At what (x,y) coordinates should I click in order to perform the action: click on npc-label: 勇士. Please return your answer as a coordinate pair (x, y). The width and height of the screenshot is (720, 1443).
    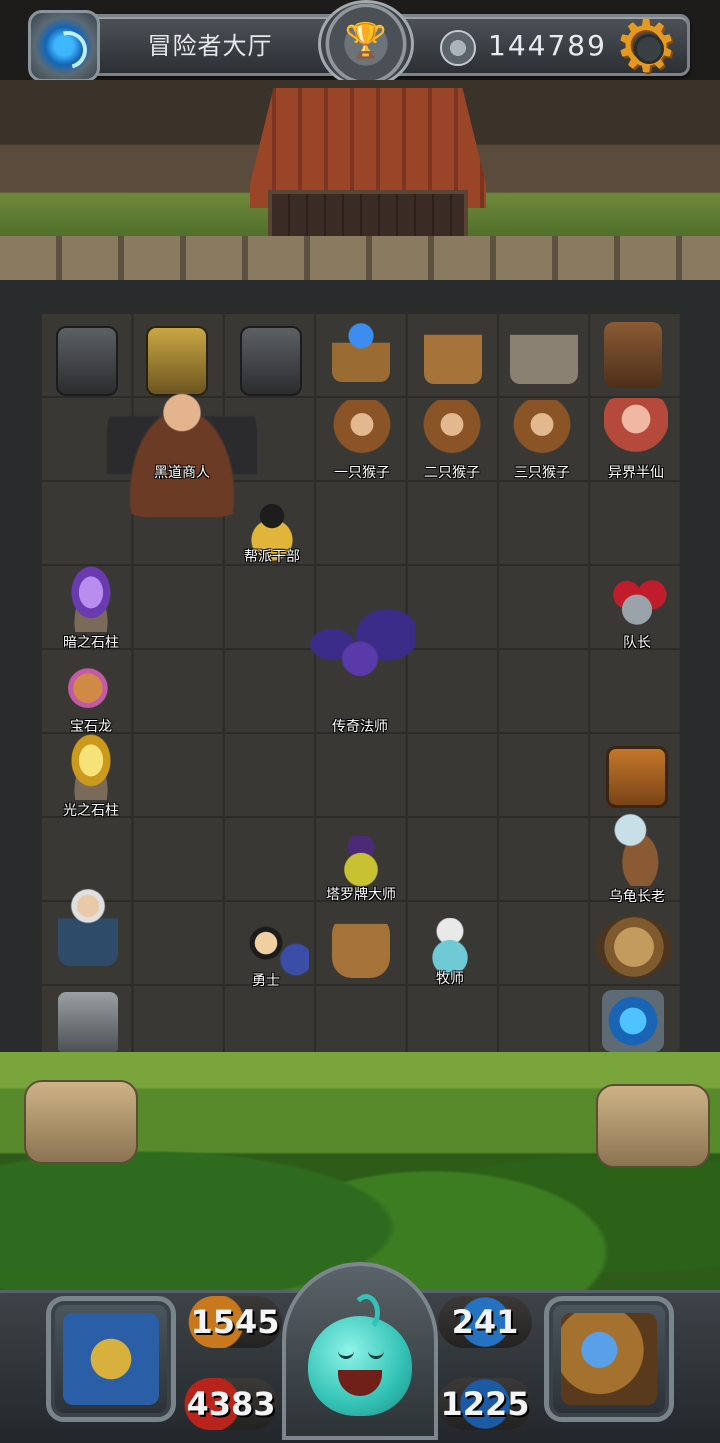
    Looking at the image, I should click on (266, 981).